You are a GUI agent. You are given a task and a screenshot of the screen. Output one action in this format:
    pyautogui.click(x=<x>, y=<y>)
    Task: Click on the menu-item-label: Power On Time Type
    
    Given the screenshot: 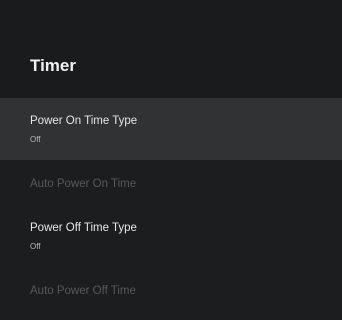 What is the action you would take?
    pyautogui.click(x=84, y=121)
    